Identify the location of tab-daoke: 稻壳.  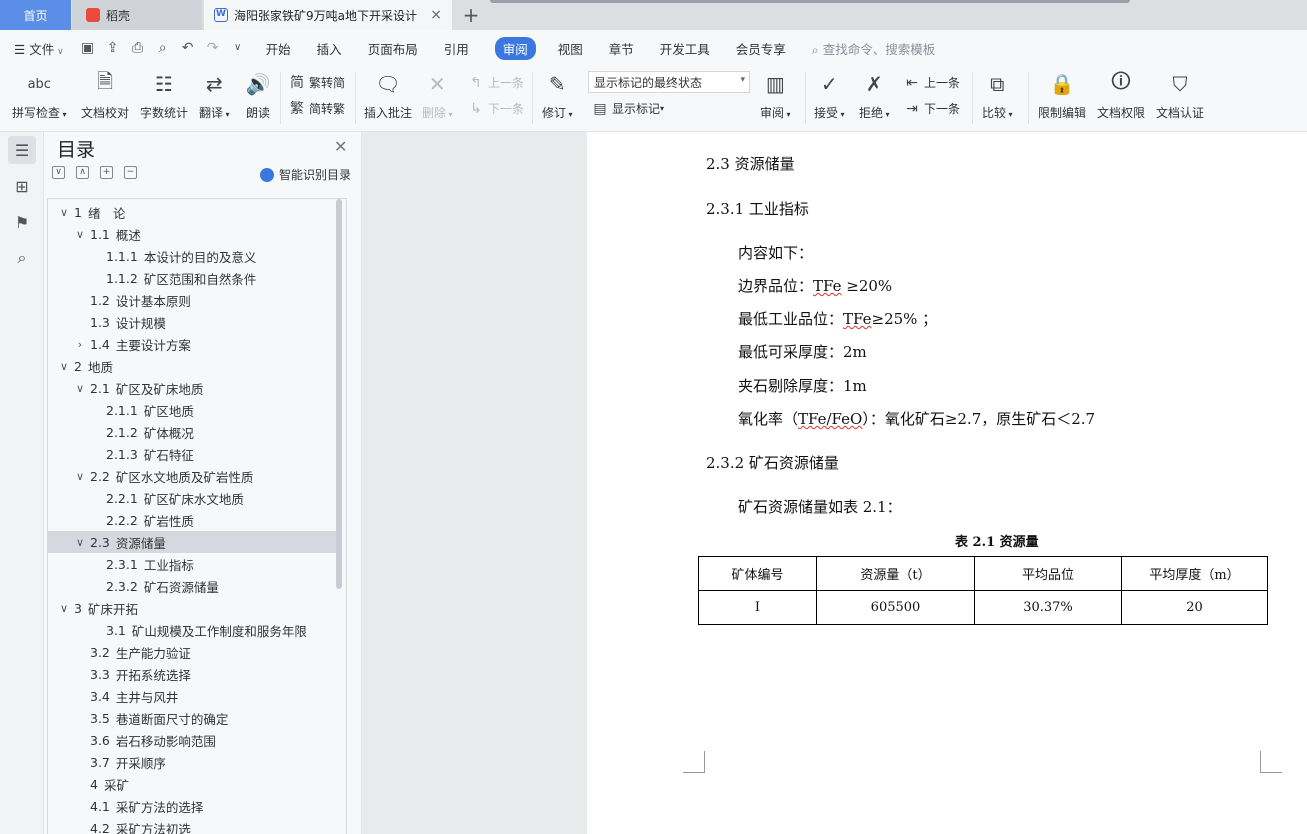
(137, 15).